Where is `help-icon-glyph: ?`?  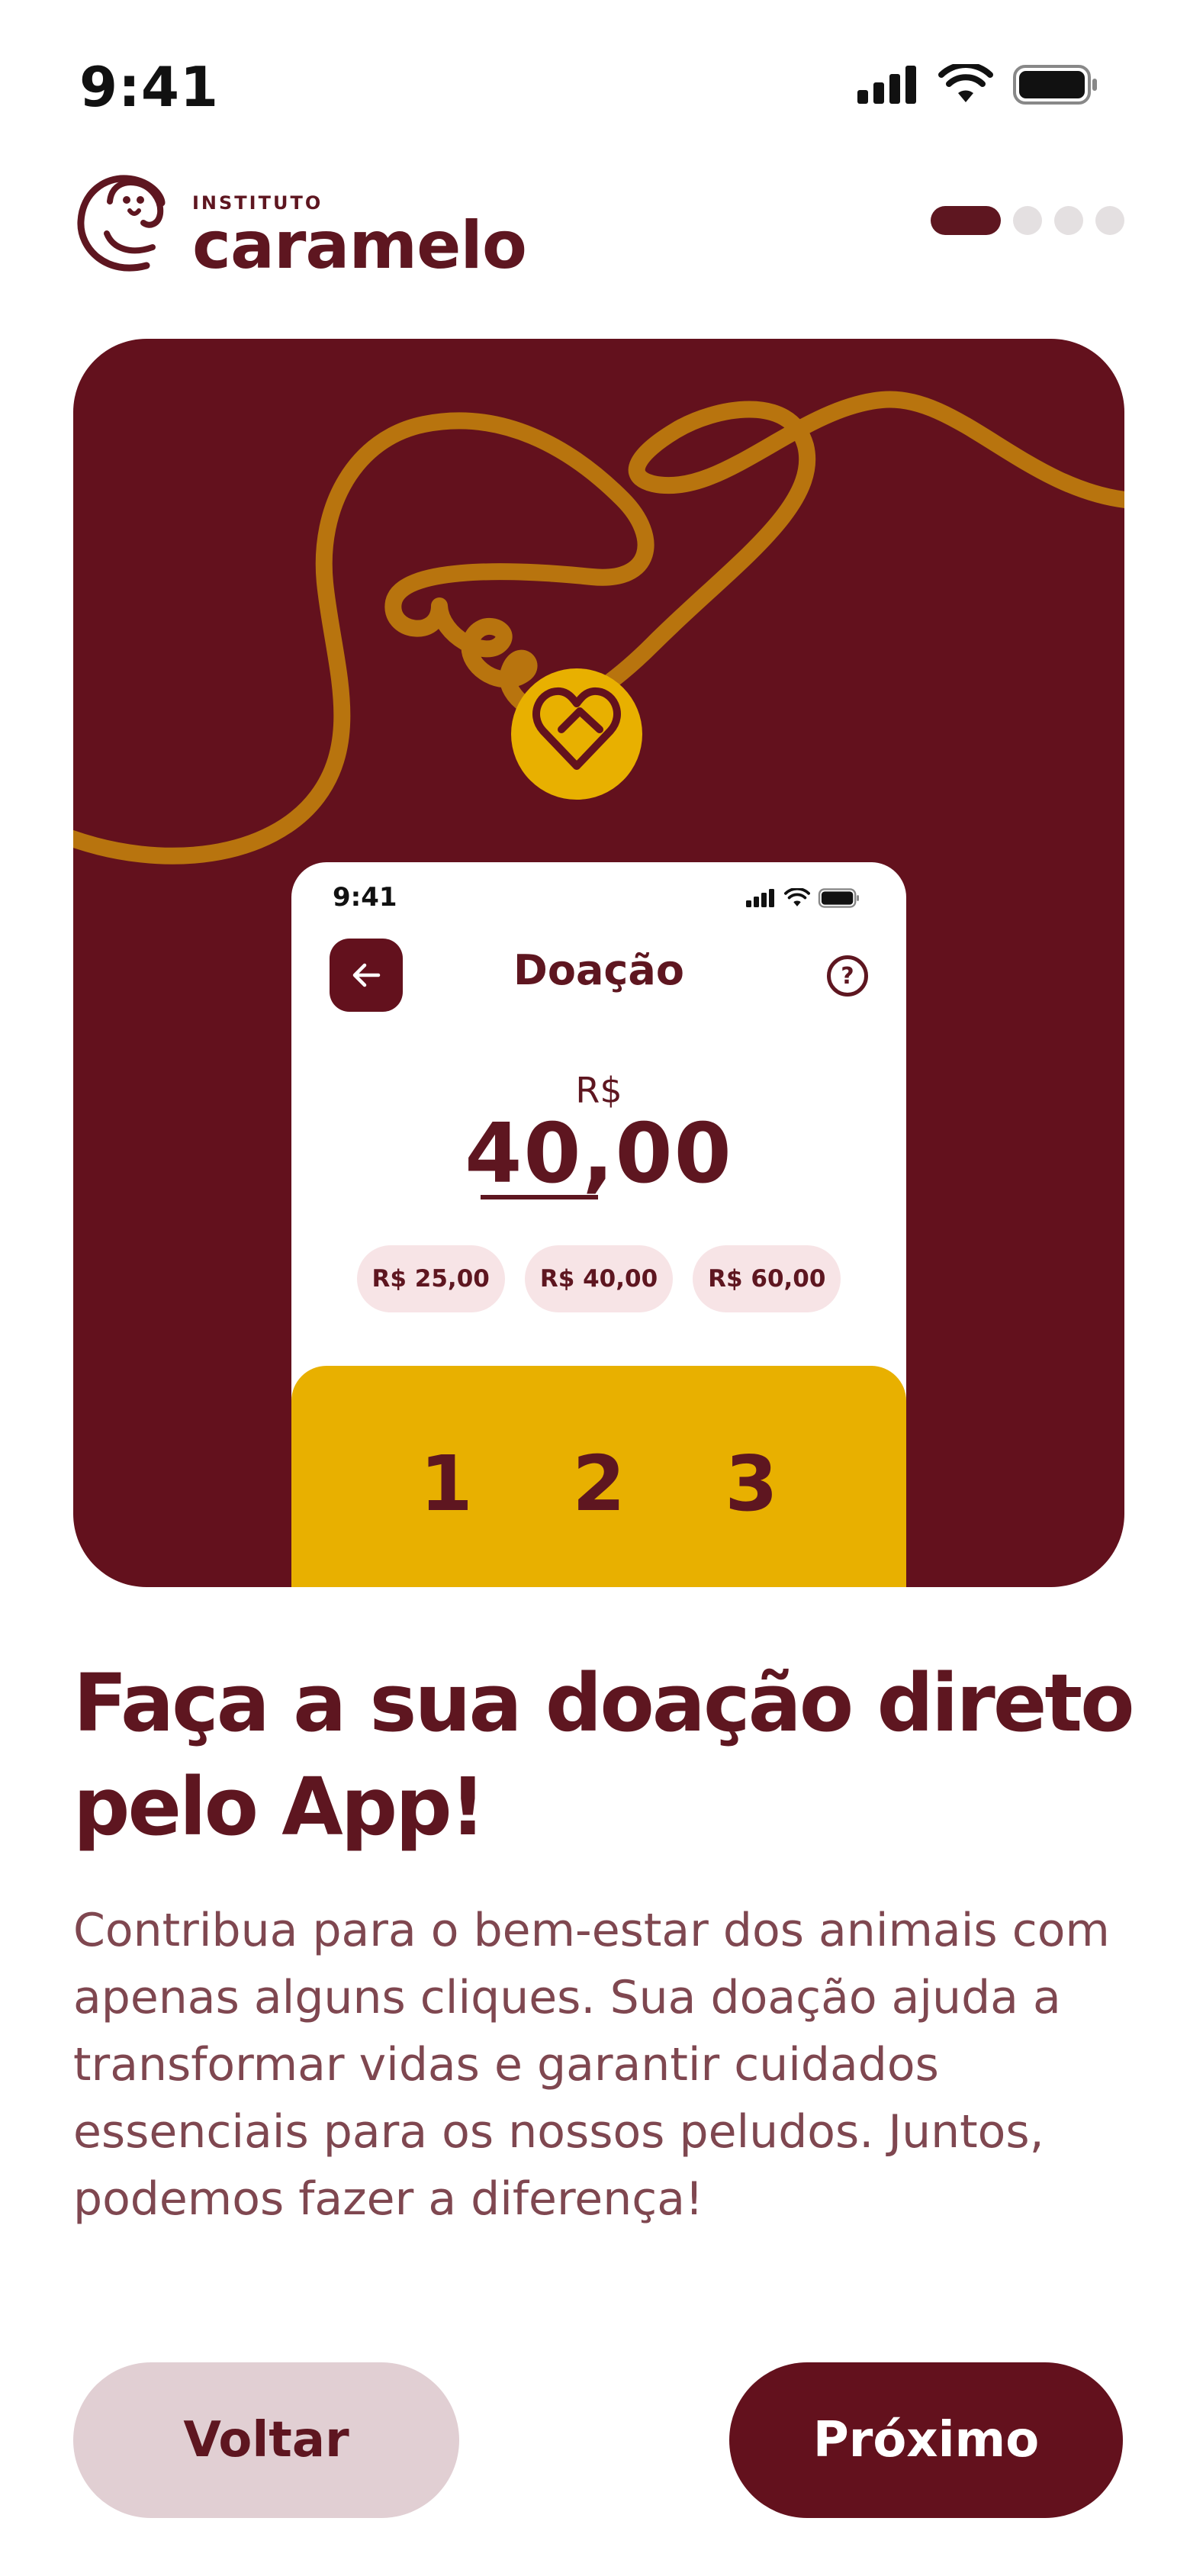 help-icon-glyph: ? is located at coordinates (847, 976).